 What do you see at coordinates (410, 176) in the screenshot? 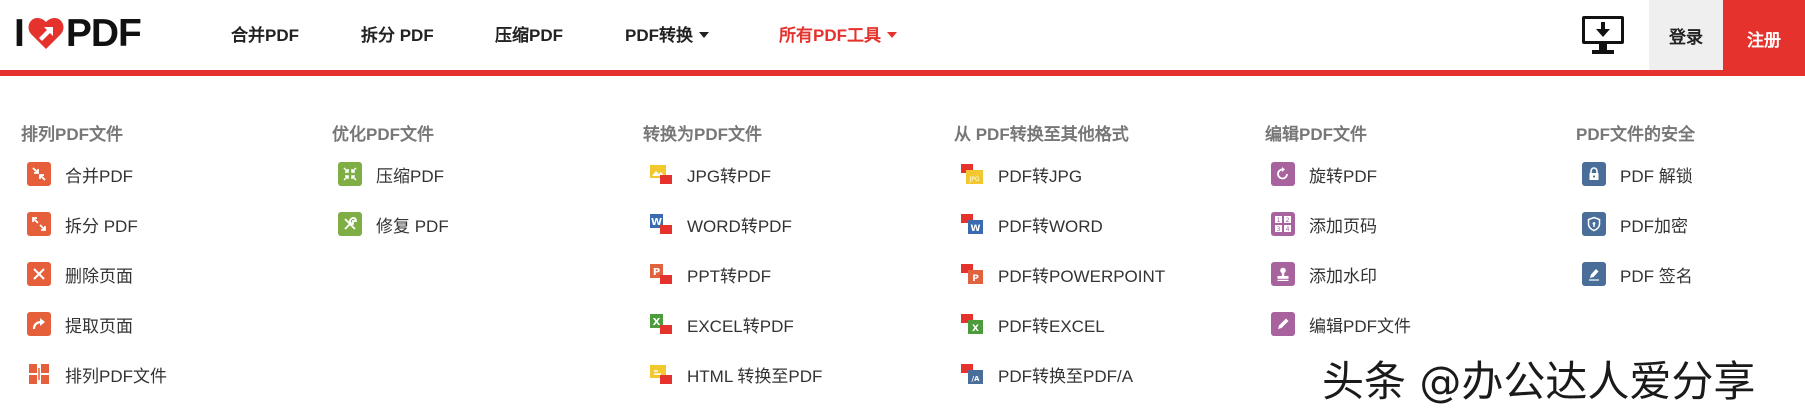
I see `menu-item-label: 压缩PDF` at bounding box center [410, 176].